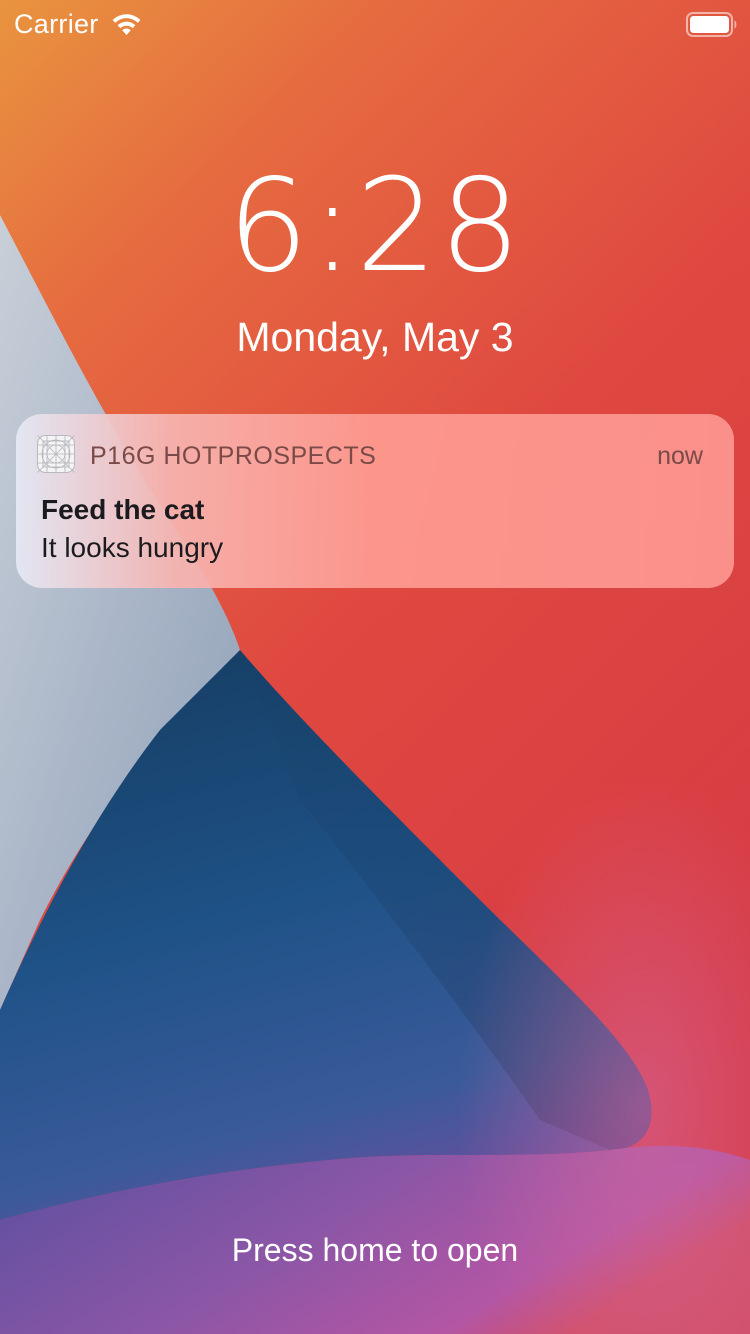  I want to click on app-placeholder-icon, so click(56, 454).